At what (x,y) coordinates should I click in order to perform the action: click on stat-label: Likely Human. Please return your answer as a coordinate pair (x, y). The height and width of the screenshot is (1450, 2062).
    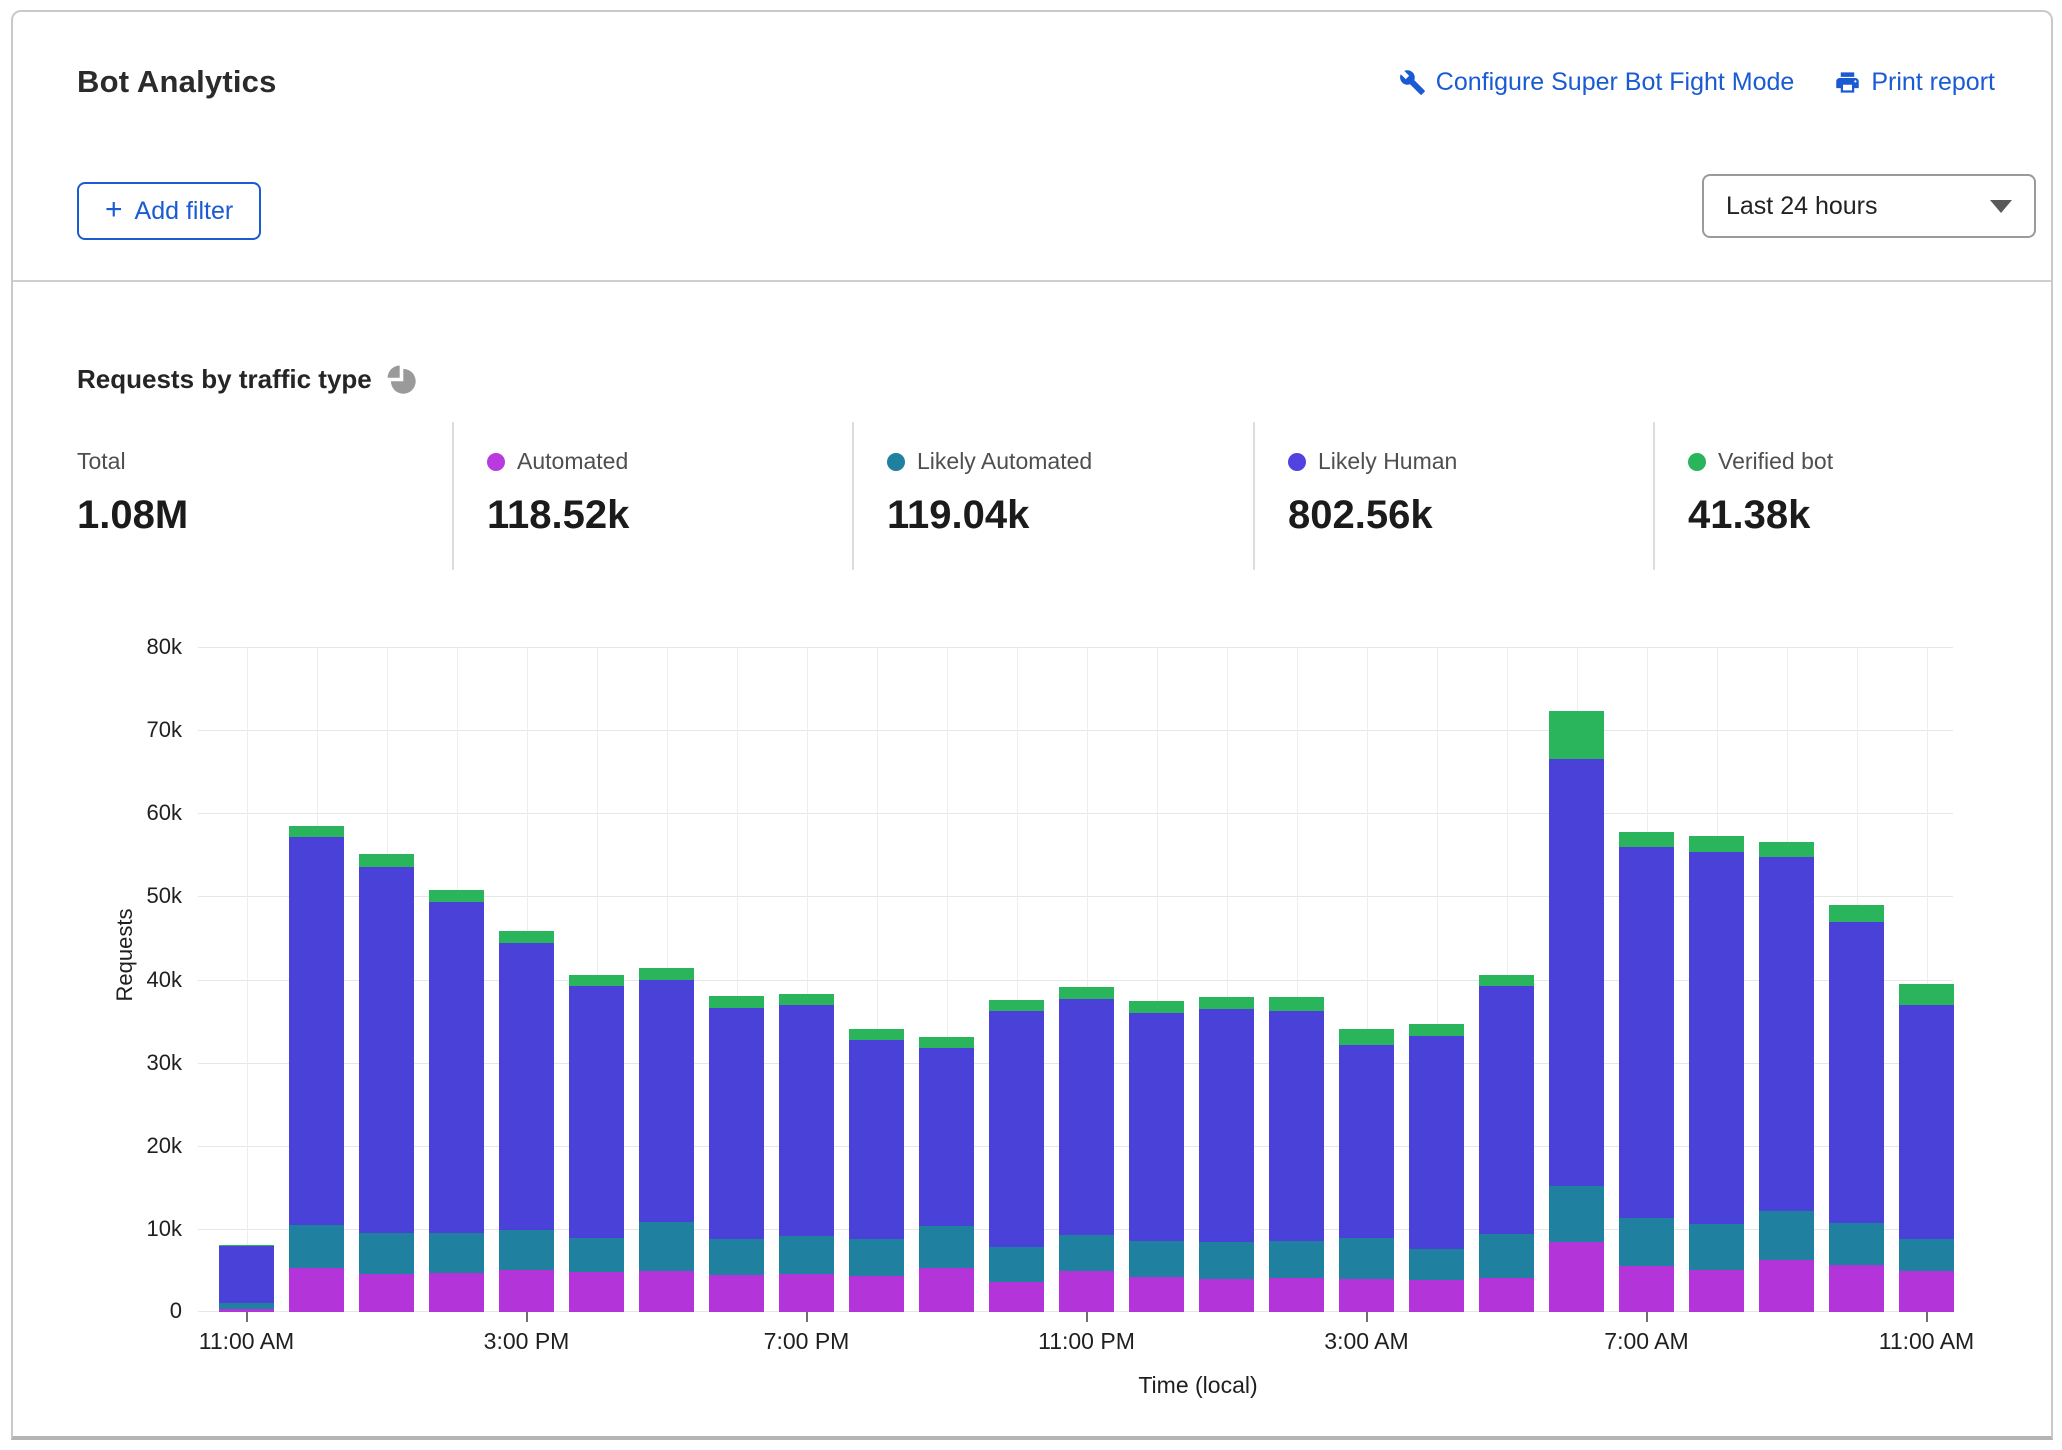
    Looking at the image, I should click on (1388, 461).